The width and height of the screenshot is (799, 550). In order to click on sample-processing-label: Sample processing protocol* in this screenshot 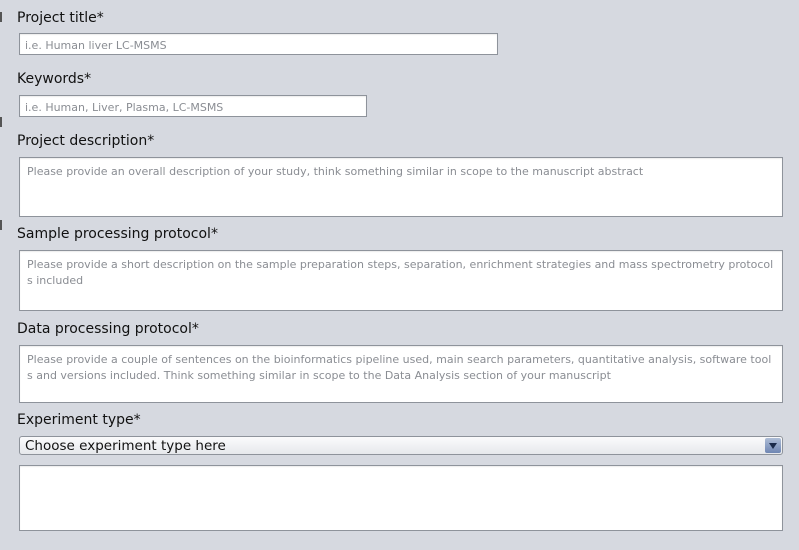, I will do `click(117, 234)`.